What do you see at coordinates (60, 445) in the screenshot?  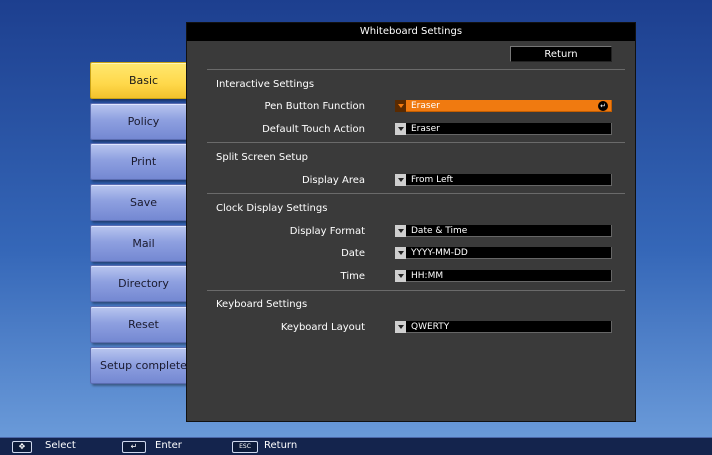 I see `select-hint-label: Select` at bounding box center [60, 445].